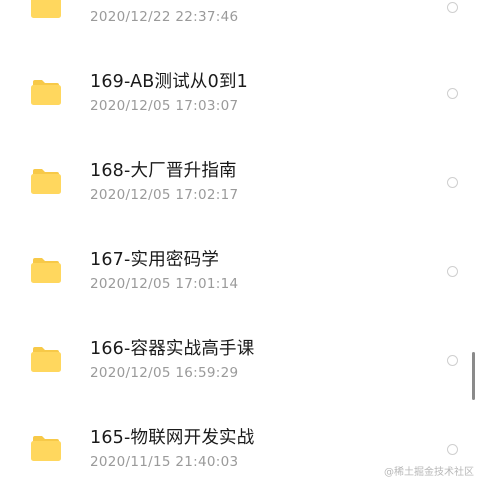 This screenshot has height=494, width=480. I want to click on scrollbar-thumb, so click(473, 376).